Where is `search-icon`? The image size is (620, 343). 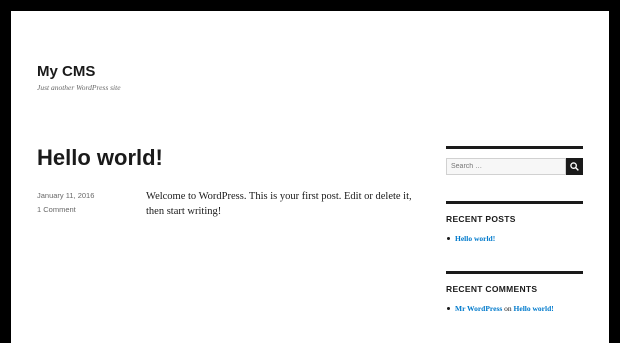 search-icon is located at coordinates (574, 166).